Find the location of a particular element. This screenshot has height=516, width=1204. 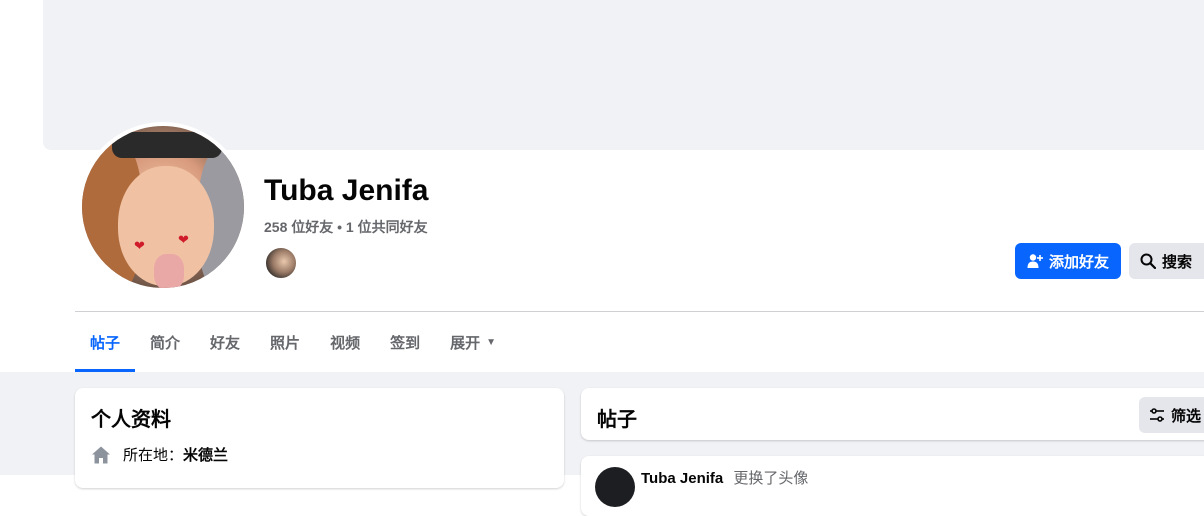

filter-label: 筛选 is located at coordinates (1186, 416).